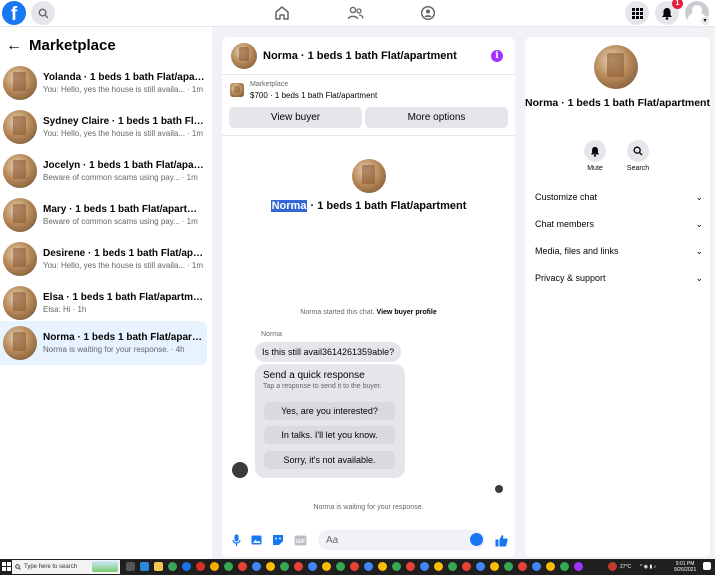 The height and width of the screenshot is (575, 715). Describe the element at coordinates (707, 566) in the screenshot. I see `notification-center-icon` at that location.